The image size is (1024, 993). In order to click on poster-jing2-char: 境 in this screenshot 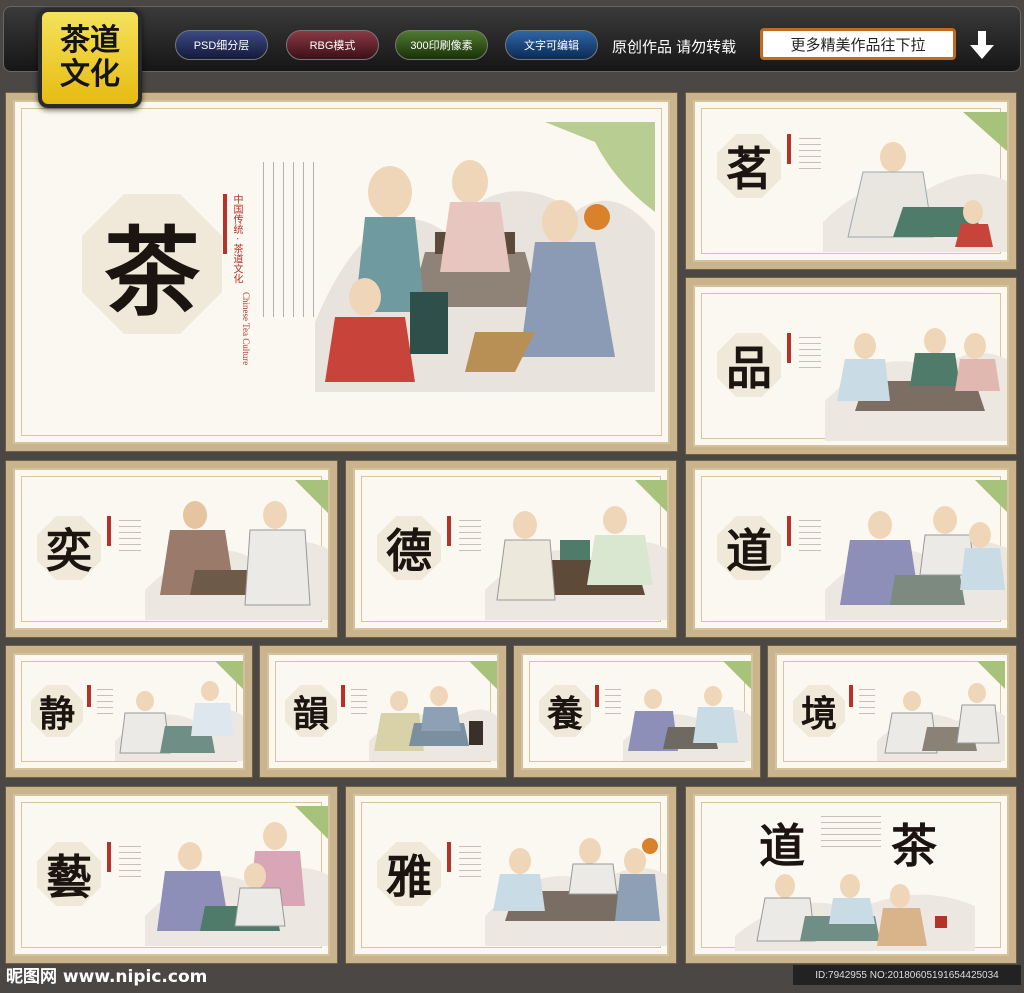, I will do `click(818, 714)`.